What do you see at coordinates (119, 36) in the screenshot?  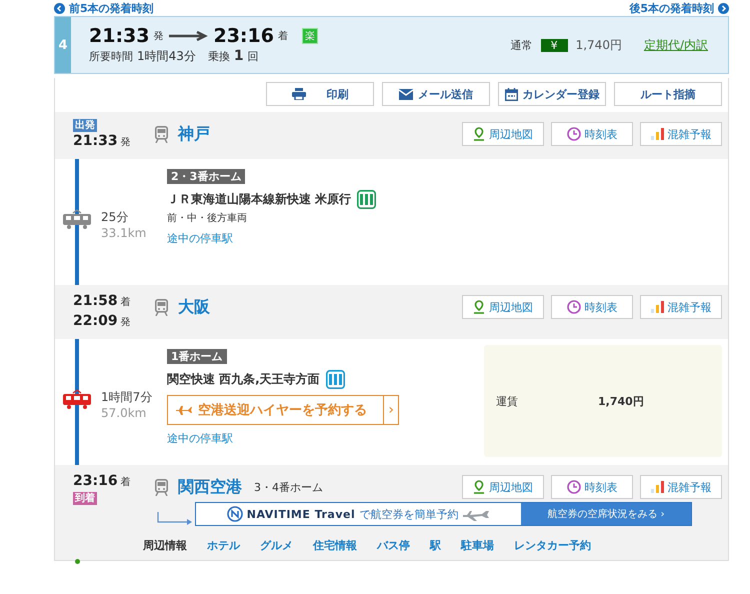 I see `departure-time: 21:33` at bounding box center [119, 36].